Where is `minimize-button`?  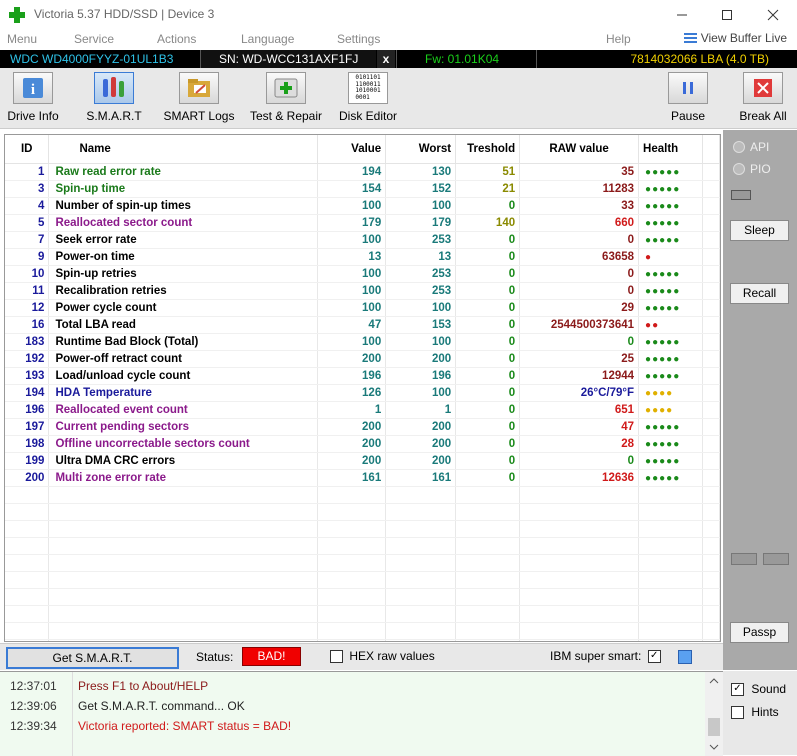
minimize-button is located at coordinates (682, 15).